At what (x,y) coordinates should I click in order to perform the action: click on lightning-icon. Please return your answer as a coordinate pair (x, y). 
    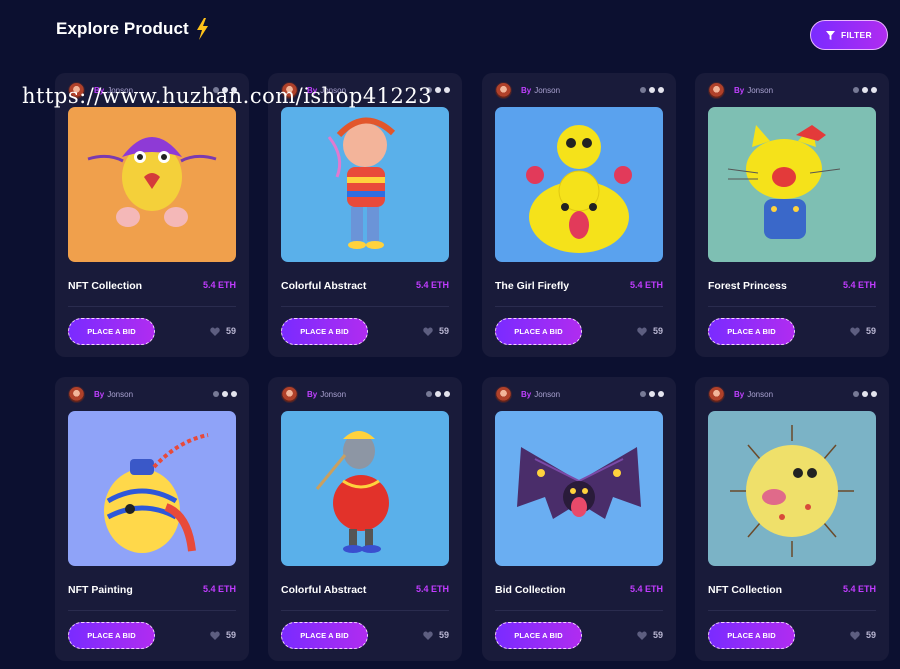
    Looking at the image, I should click on (202, 29).